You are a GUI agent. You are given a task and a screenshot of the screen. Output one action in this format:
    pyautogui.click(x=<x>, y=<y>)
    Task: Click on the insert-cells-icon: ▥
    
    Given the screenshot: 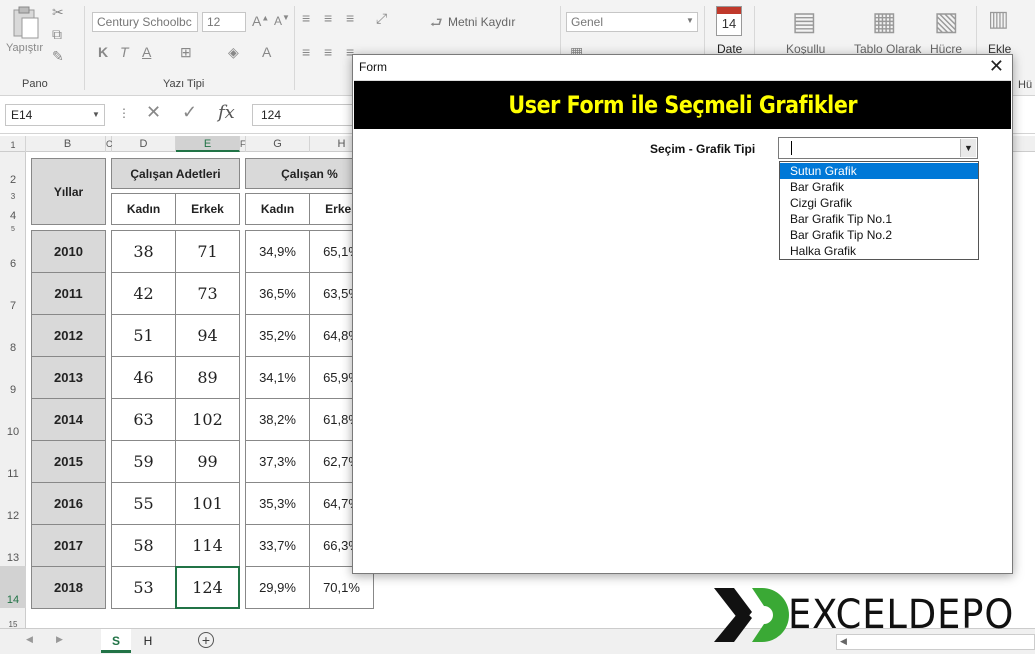 What is the action you would take?
    pyautogui.click(x=998, y=19)
    